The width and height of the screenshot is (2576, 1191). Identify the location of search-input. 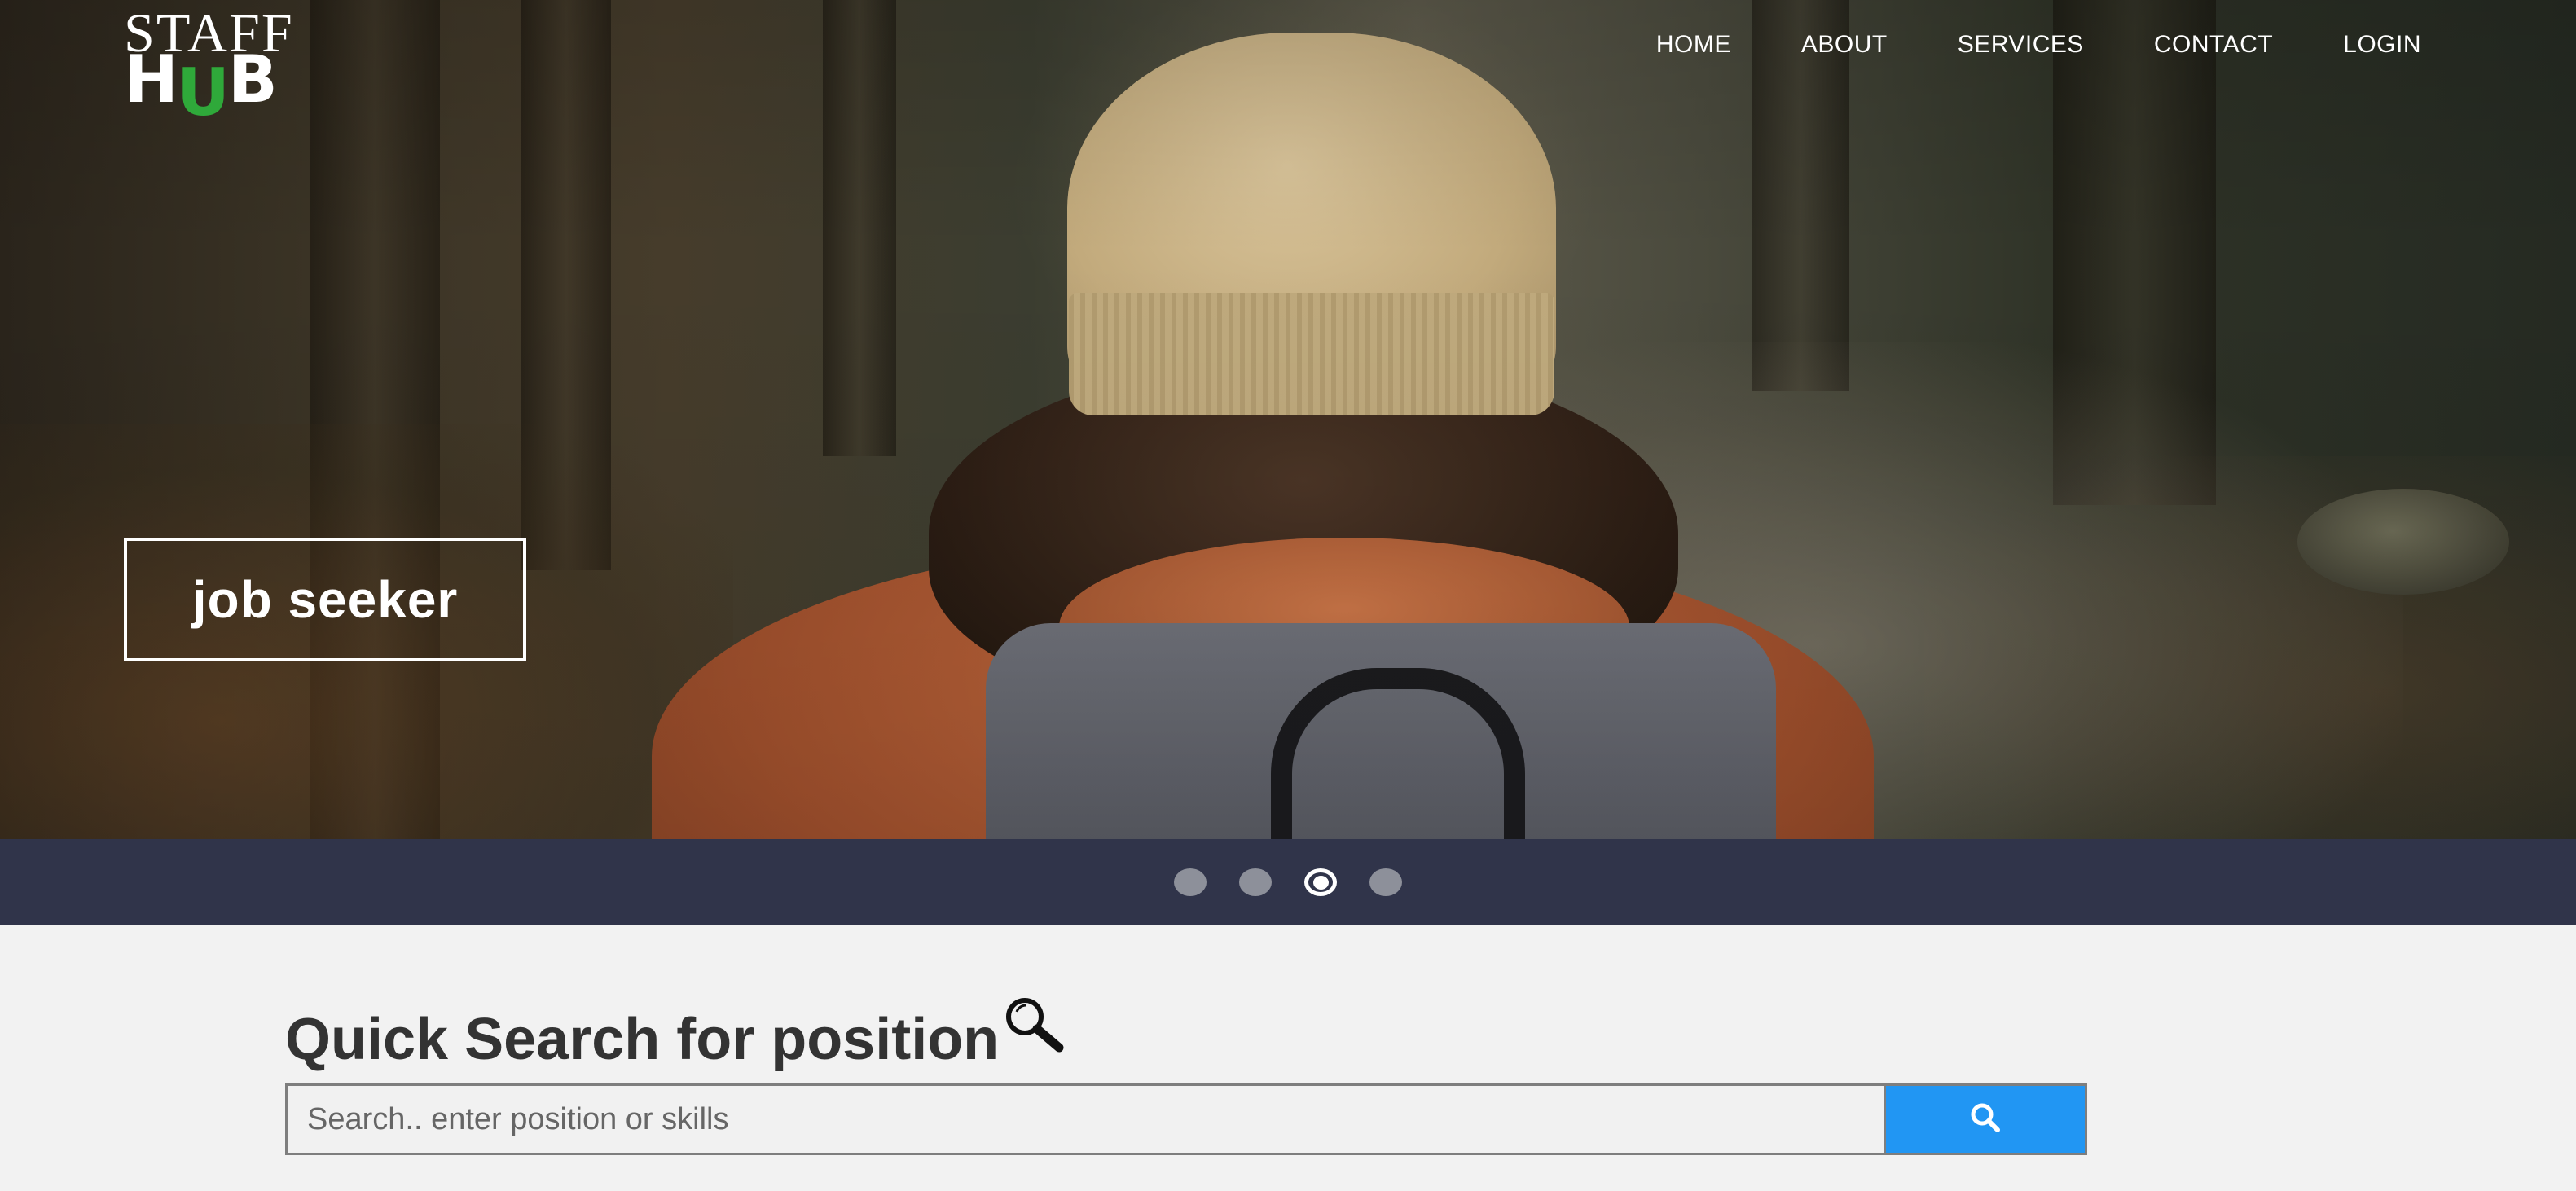
(1084, 1119).